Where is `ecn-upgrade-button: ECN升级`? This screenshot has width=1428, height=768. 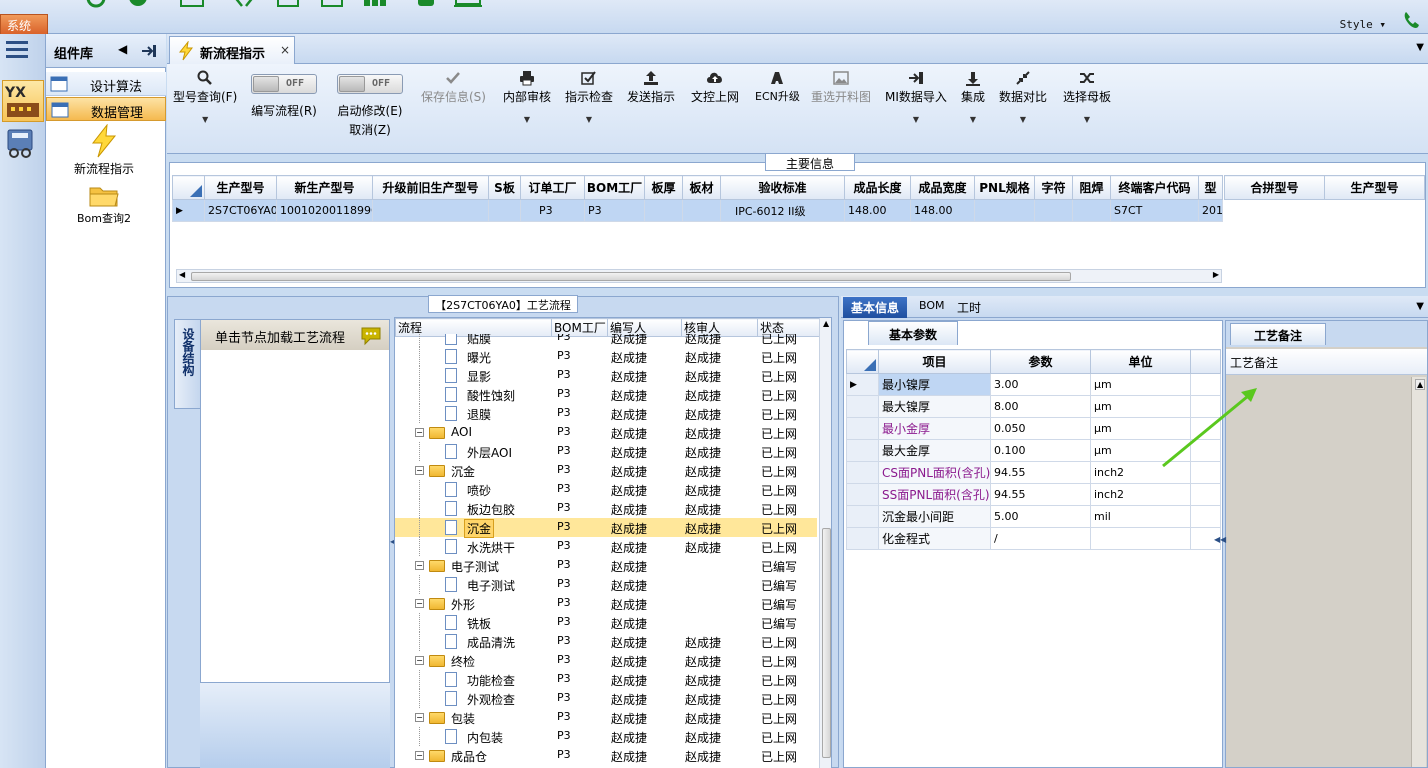 ecn-upgrade-button: ECN升级 is located at coordinates (777, 87).